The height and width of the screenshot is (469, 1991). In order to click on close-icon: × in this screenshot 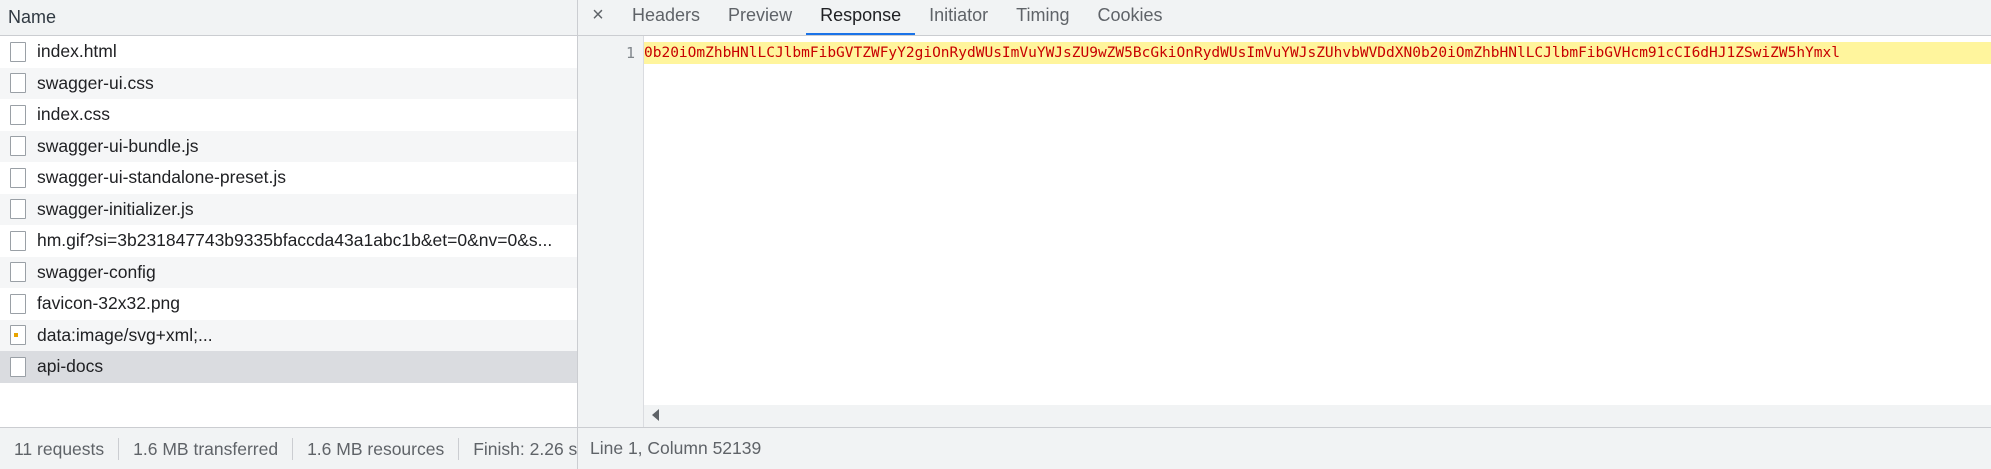, I will do `click(598, 17)`.